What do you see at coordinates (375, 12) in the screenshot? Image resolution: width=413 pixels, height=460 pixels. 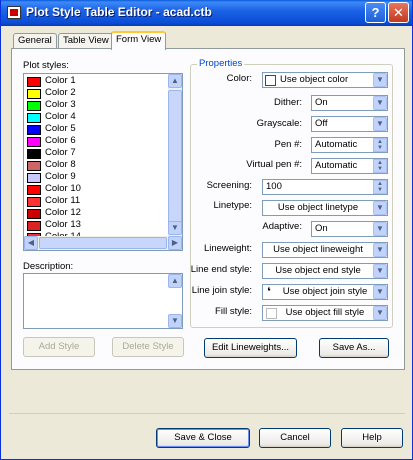 I see `help-title-button: ?` at bounding box center [375, 12].